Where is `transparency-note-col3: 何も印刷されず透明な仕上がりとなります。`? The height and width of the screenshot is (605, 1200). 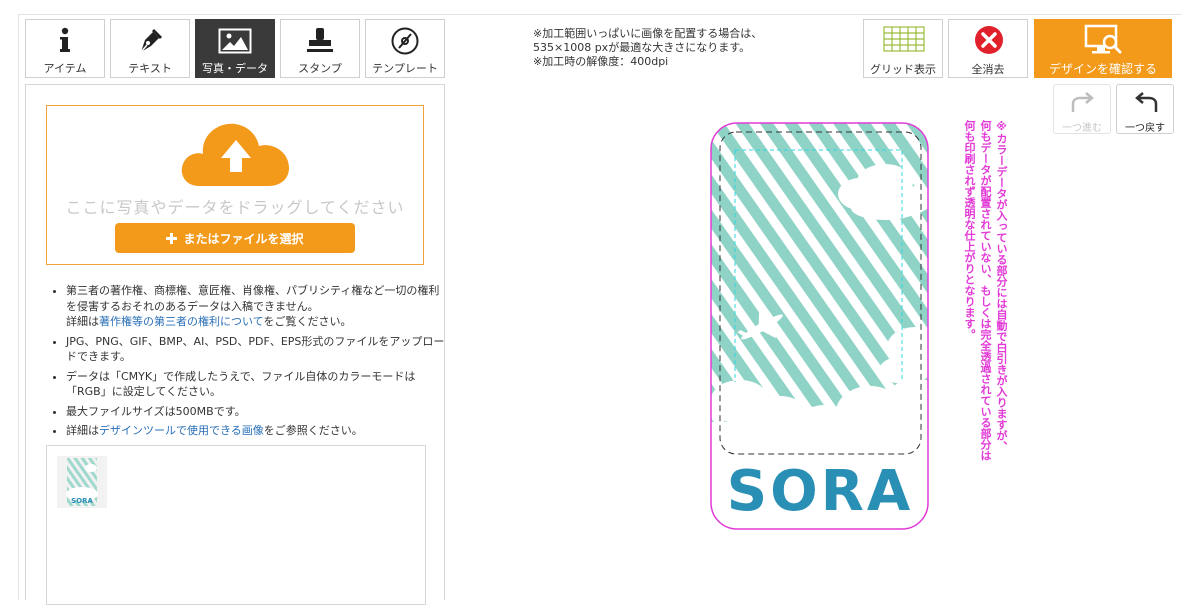 transparency-note-col3: 何も印刷されず透明な仕上がりとなります。 is located at coordinates (969, 230).